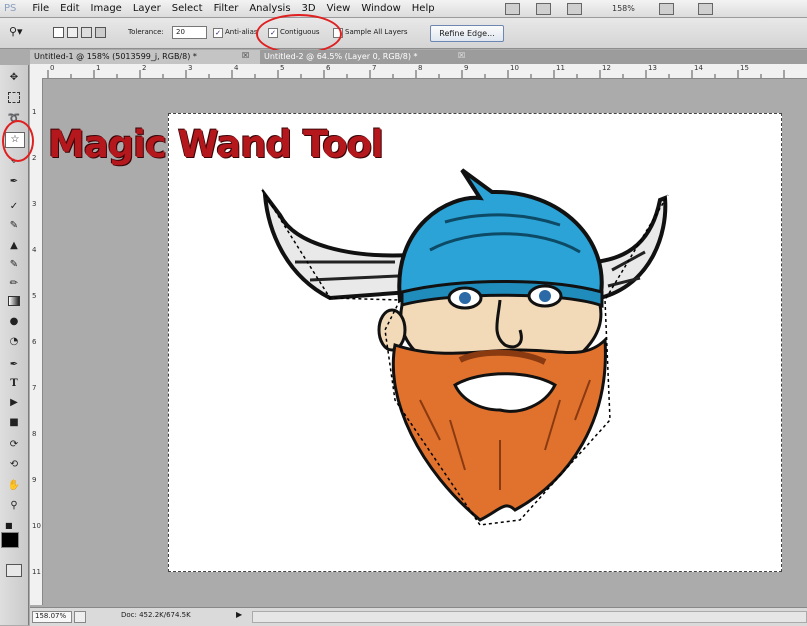 This screenshot has height=626, width=807. What do you see at coordinates (14, 207) in the screenshot?
I see `healing-icon: ✓` at bounding box center [14, 207].